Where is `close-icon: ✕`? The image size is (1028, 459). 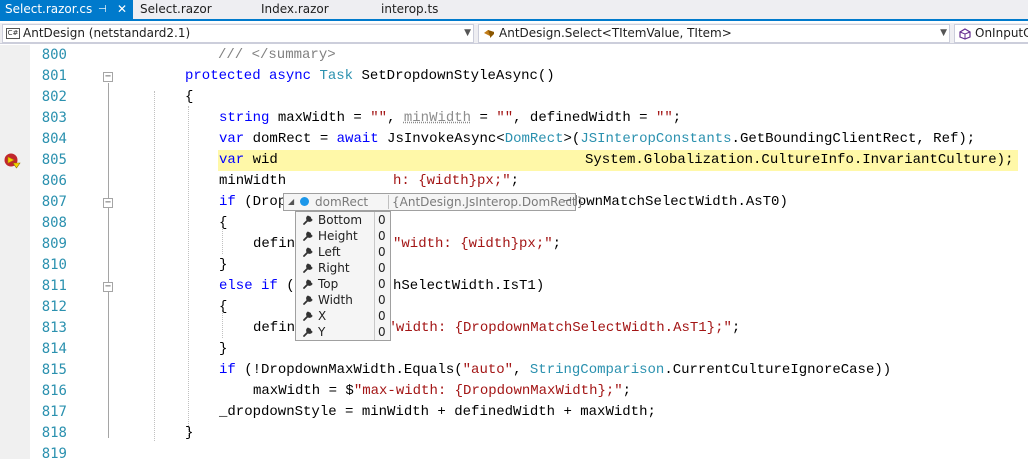 close-icon: ✕ is located at coordinates (122, 9).